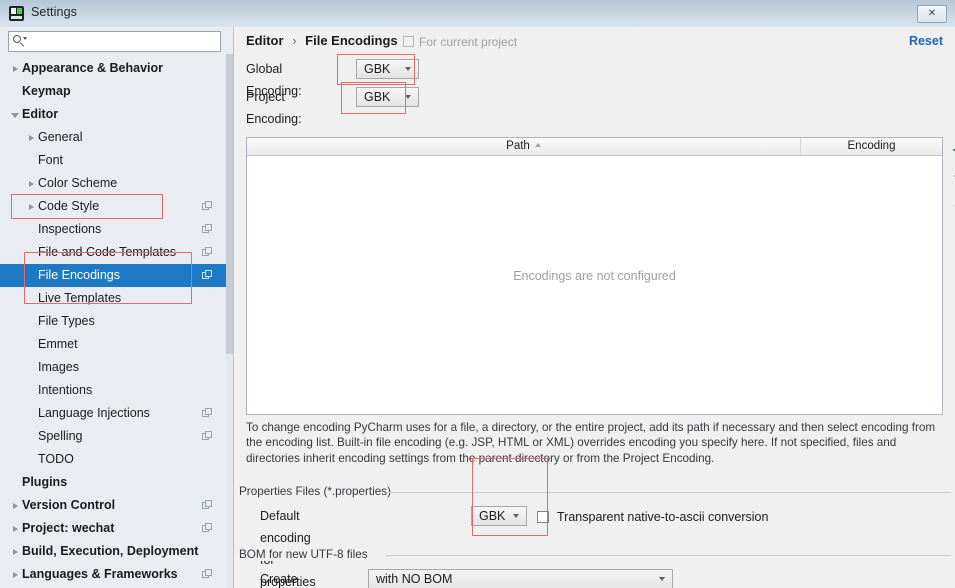  What do you see at coordinates (107, 252) in the screenshot?
I see `sidebar-item-label: File and Code Templates` at bounding box center [107, 252].